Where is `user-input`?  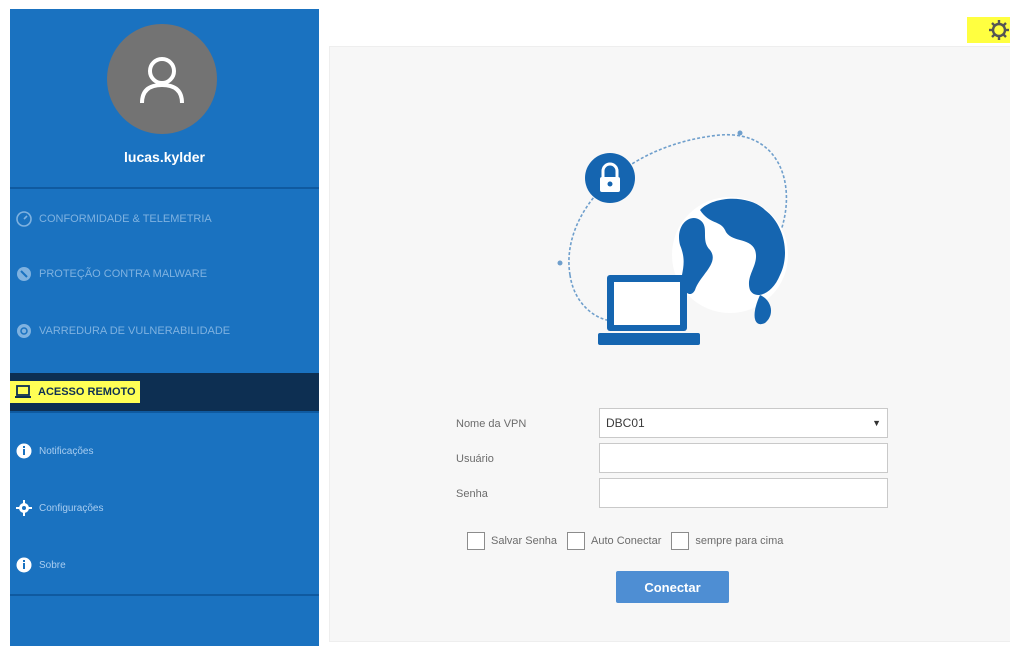 user-input is located at coordinates (743, 458).